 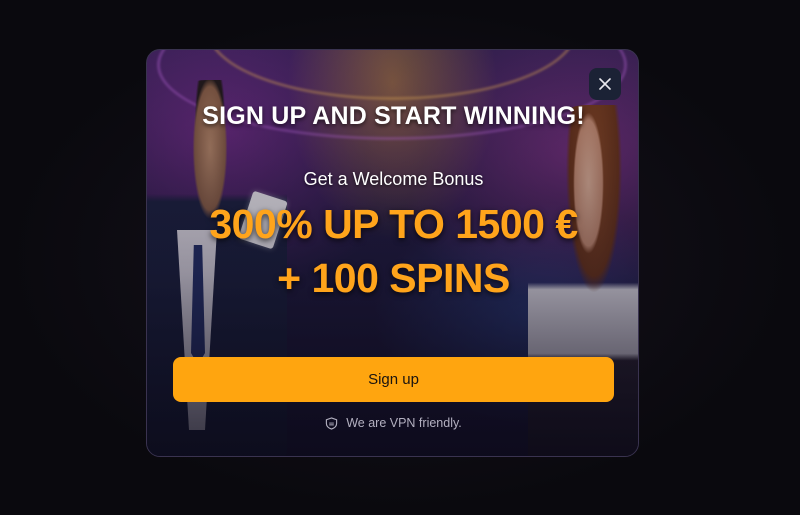 I want to click on close-button, so click(x=605, y=84).